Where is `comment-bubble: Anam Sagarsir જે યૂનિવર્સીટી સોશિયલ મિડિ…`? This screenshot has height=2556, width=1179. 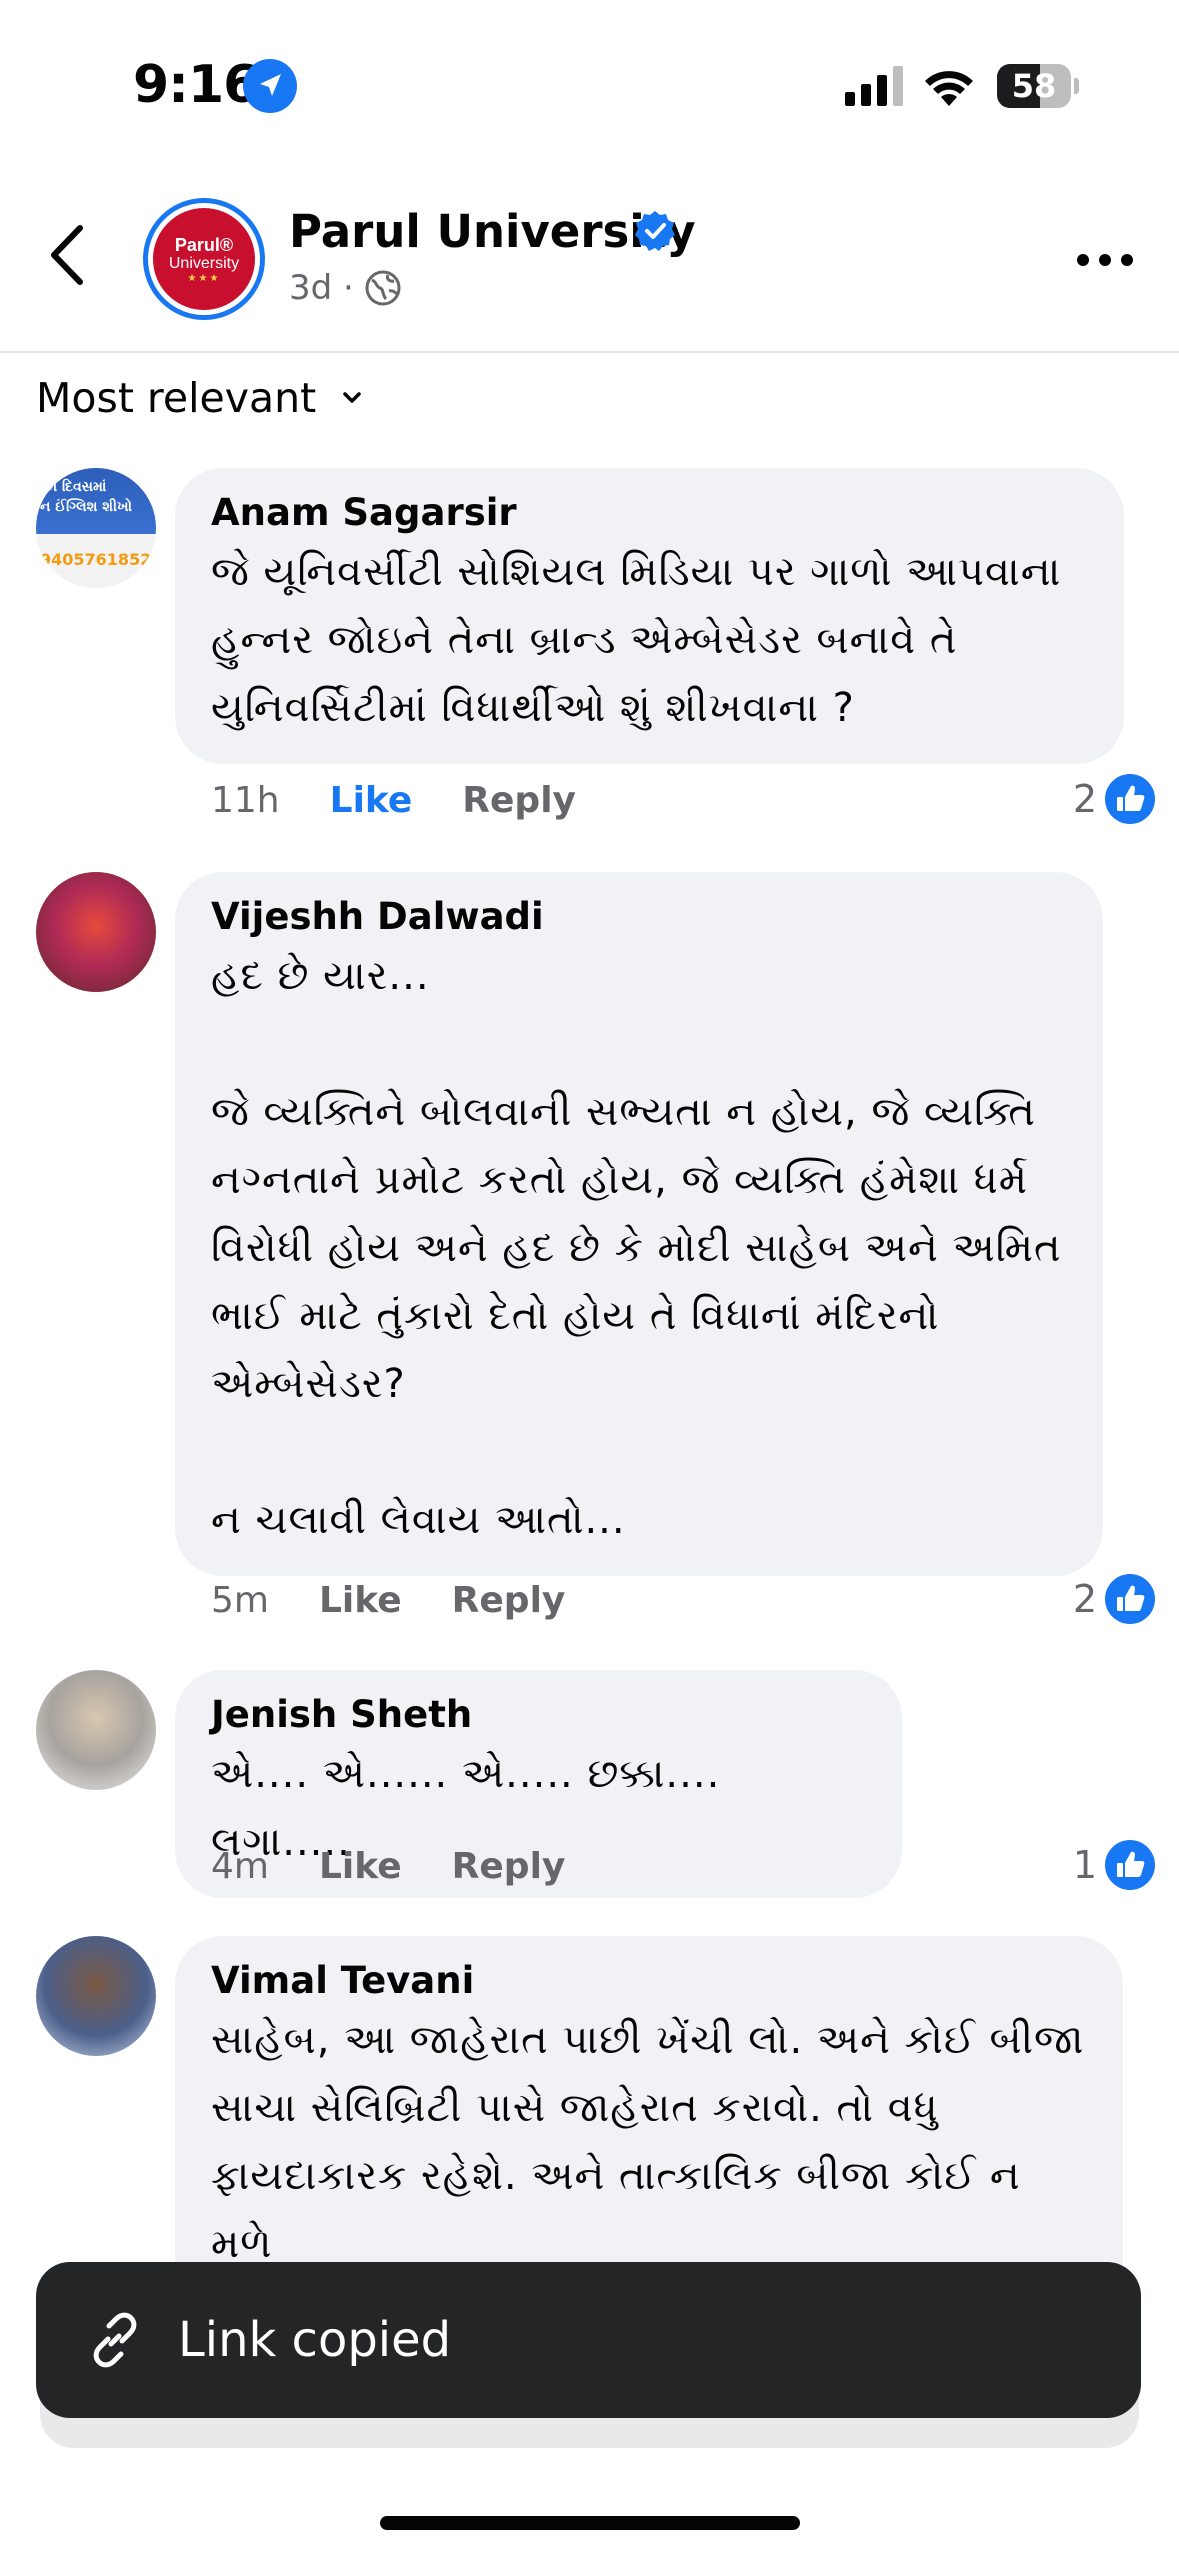 comment-bubble: Anam Sagarsir જે યૂનિવર્સીટી સોશિયલ મિડિ… is located at coordinates (649, 616).